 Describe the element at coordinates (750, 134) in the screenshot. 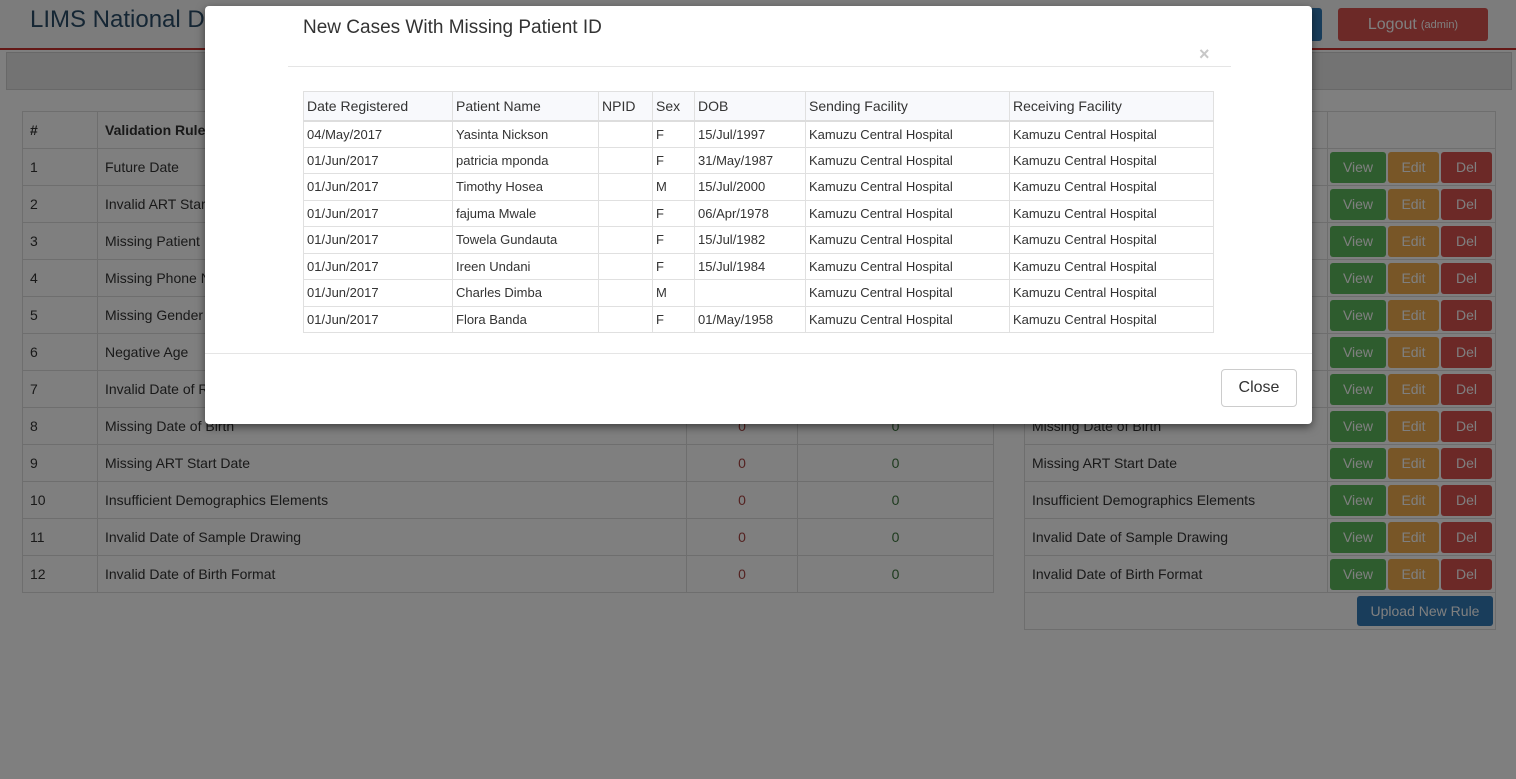

I see `dob-cell: 15/Jul/1997` at that location.